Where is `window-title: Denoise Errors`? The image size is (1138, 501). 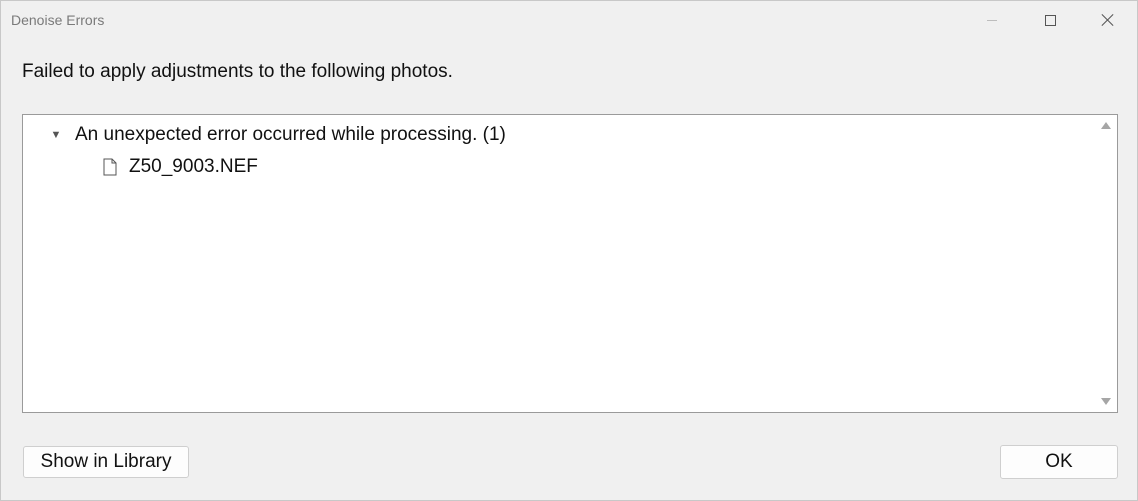 window-title: Denoise Errors is located at coordinates (58, 20).